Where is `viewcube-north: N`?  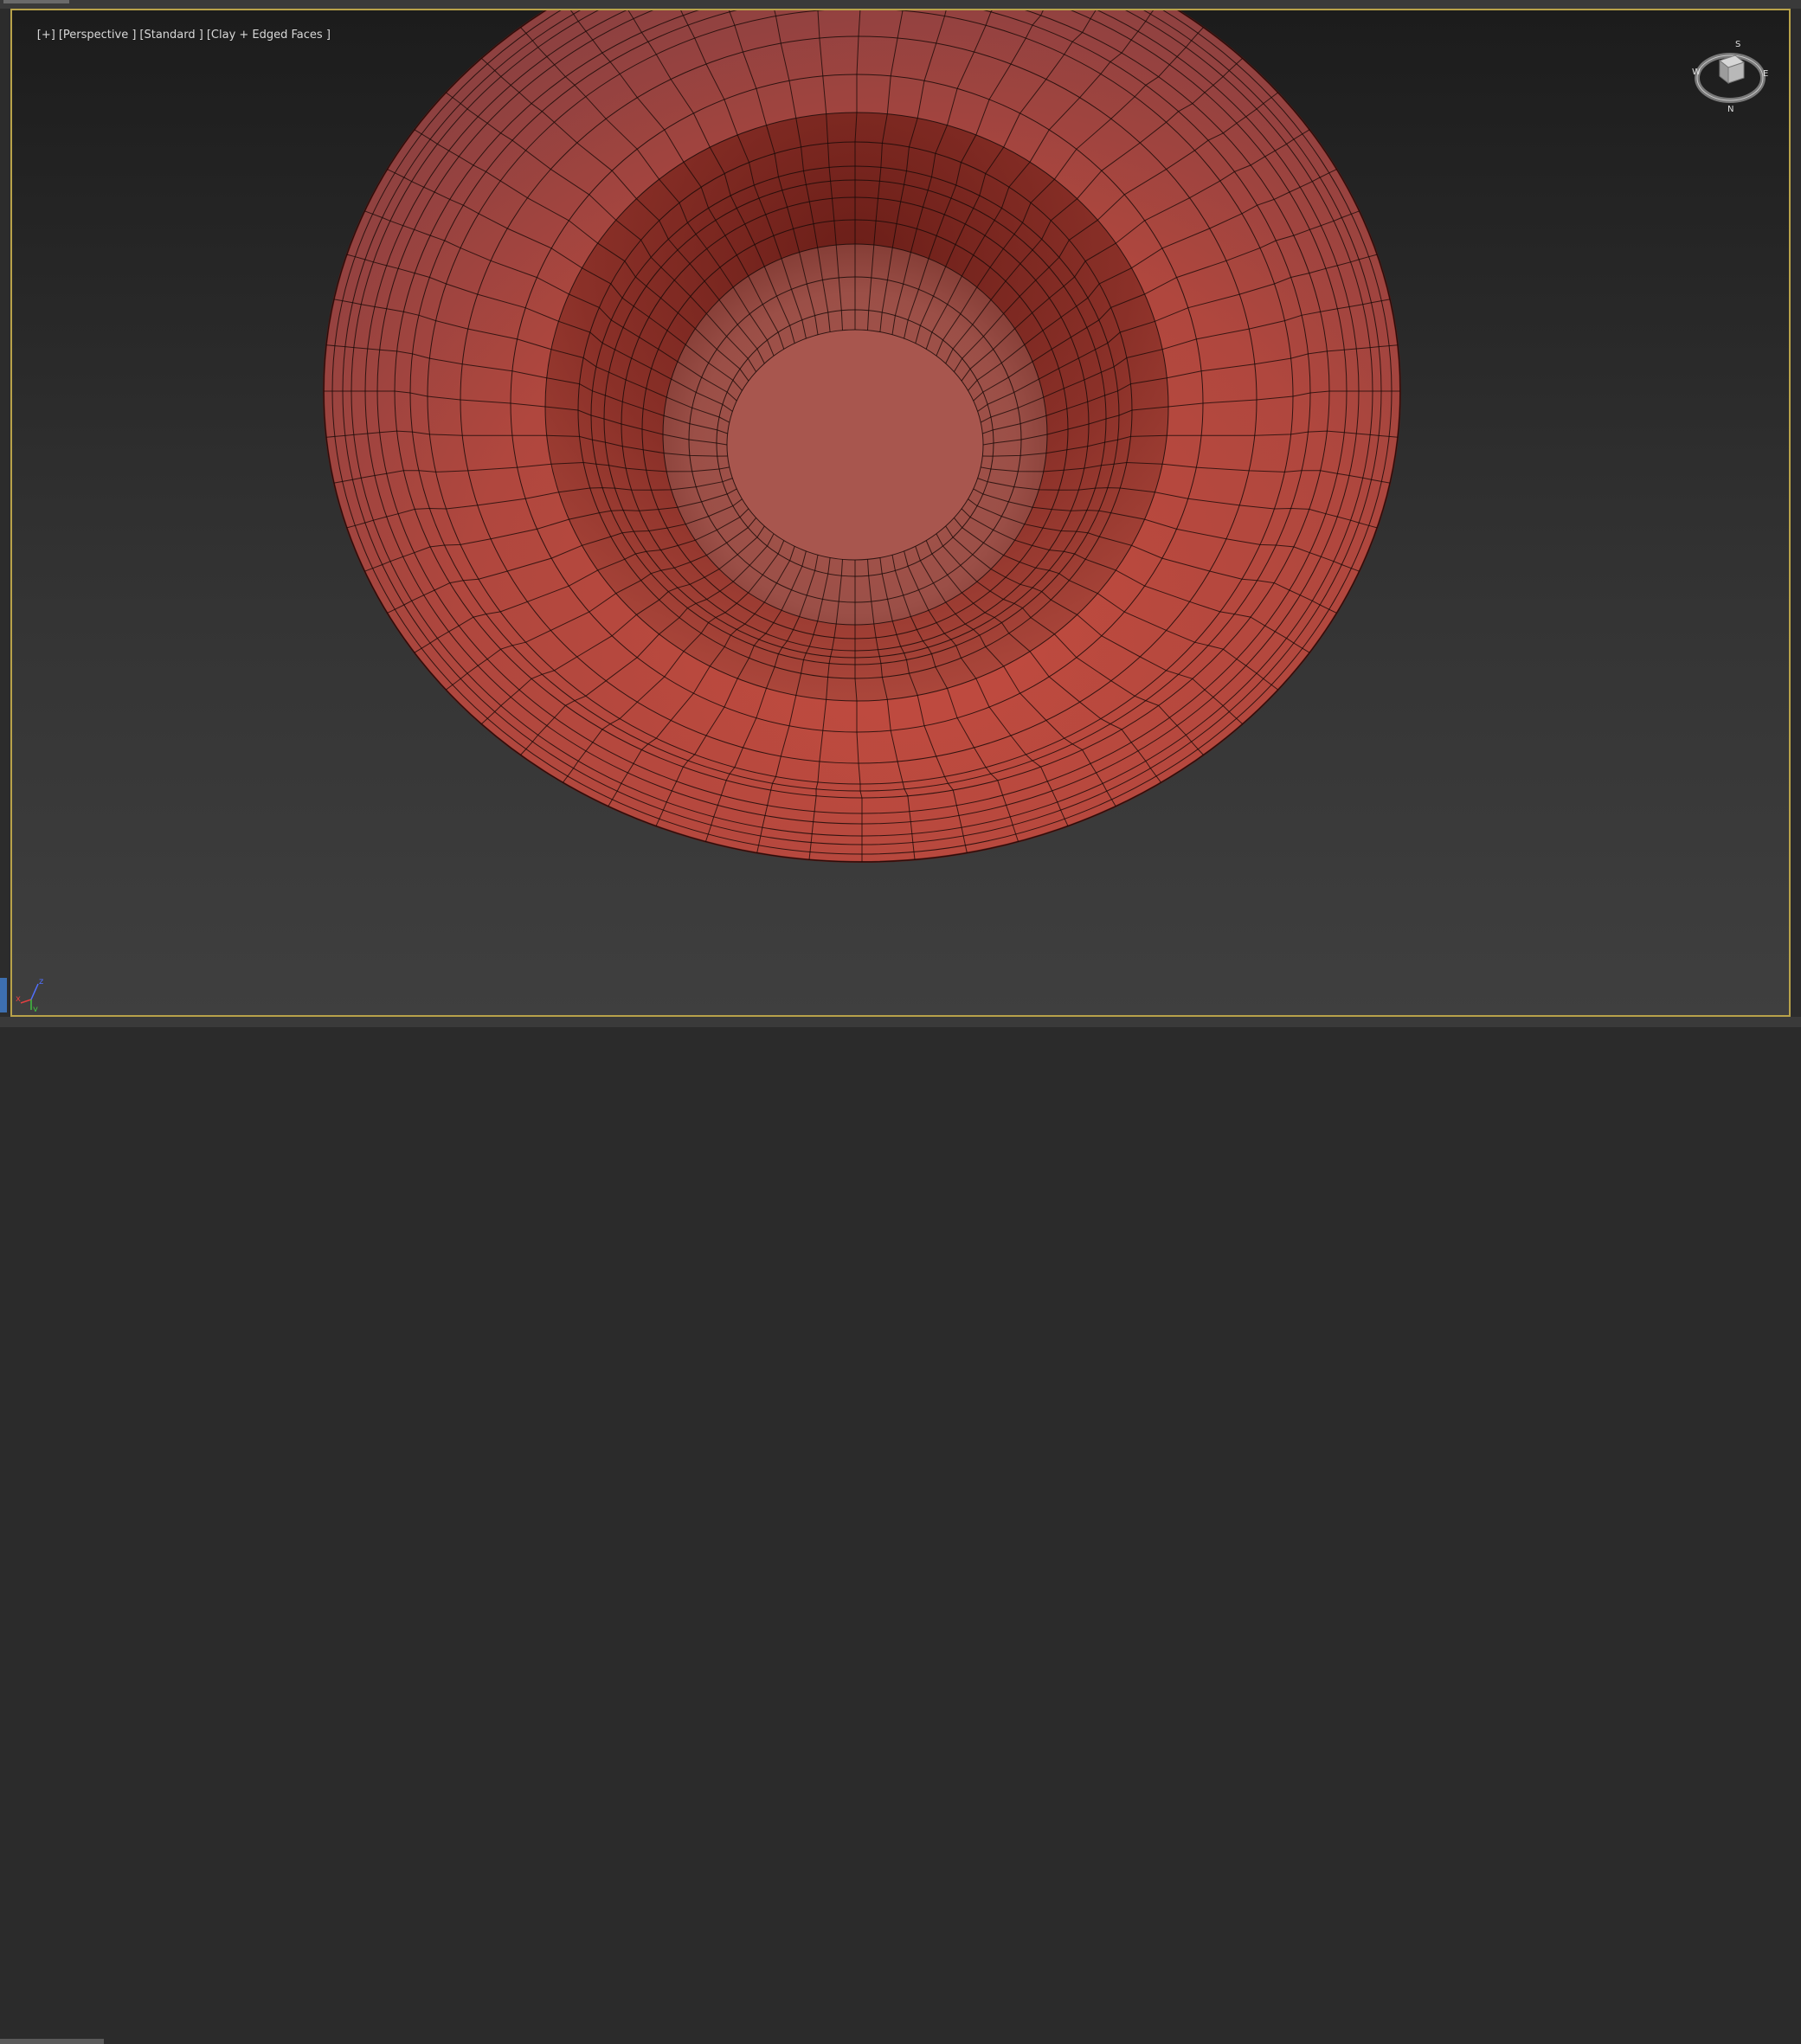 viewcube-north: N is located at coordinates (1730, 110).